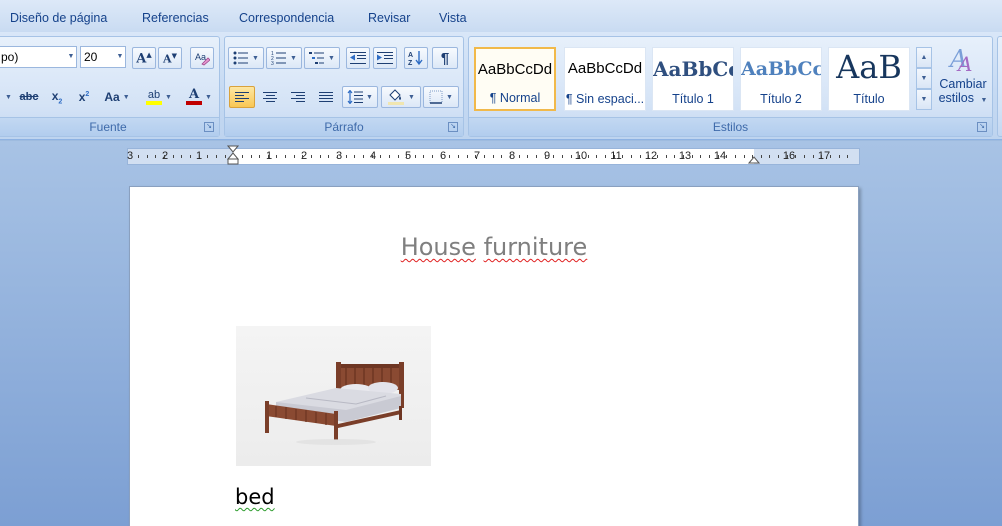 The width and height of the screenshot is (1002, 526). I want to click on paragraph-dialog-launcher-icon: ↘, so click(453, 127).